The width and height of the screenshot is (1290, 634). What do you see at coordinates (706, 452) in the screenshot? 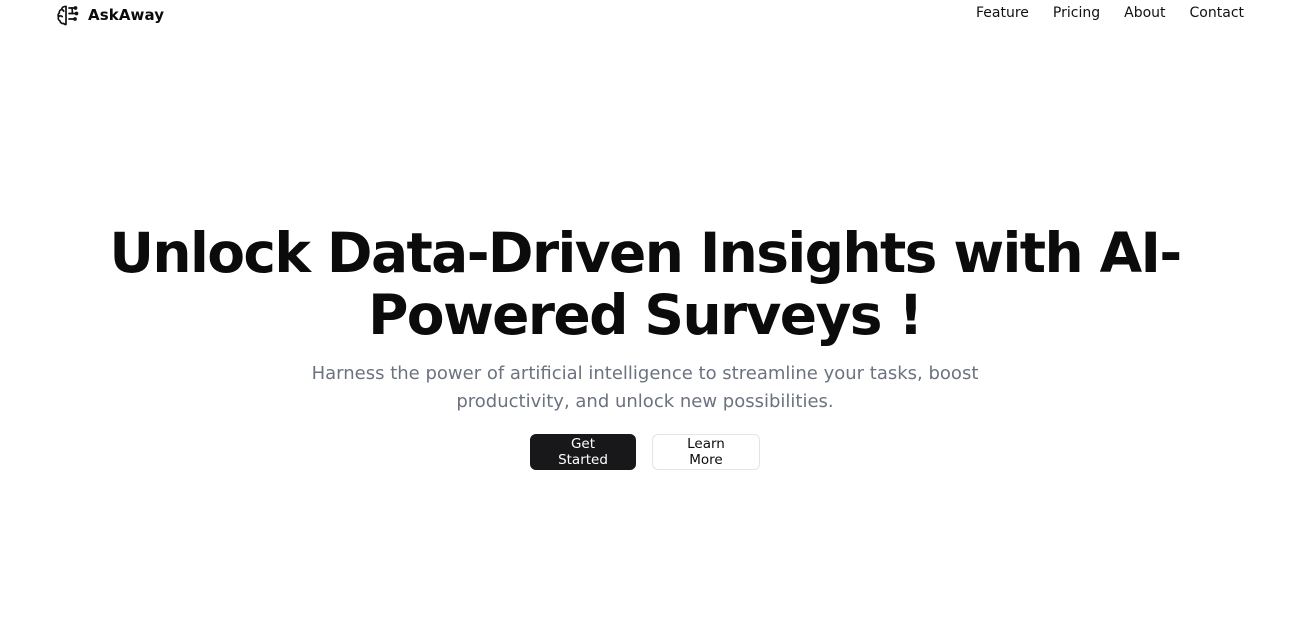
I see `learn-more-button: Learn More` at bounding box center [706, 452].